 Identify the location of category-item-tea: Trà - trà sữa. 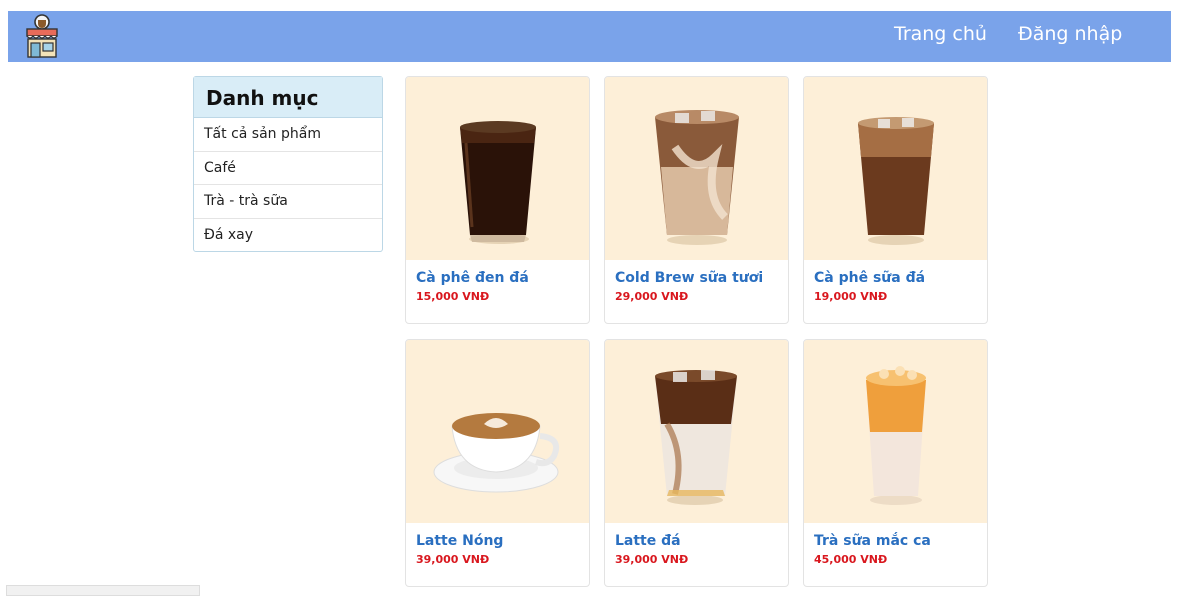
(288, 202).